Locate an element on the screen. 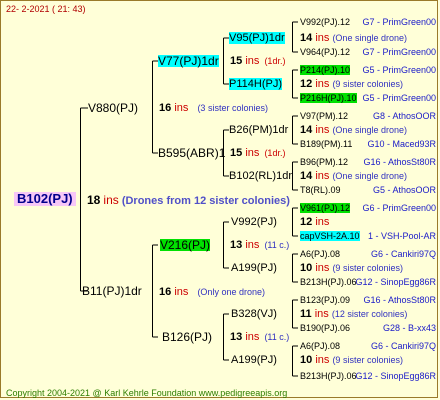  gen3-ins-unit-4: ins is located at coordinates (322, 176).